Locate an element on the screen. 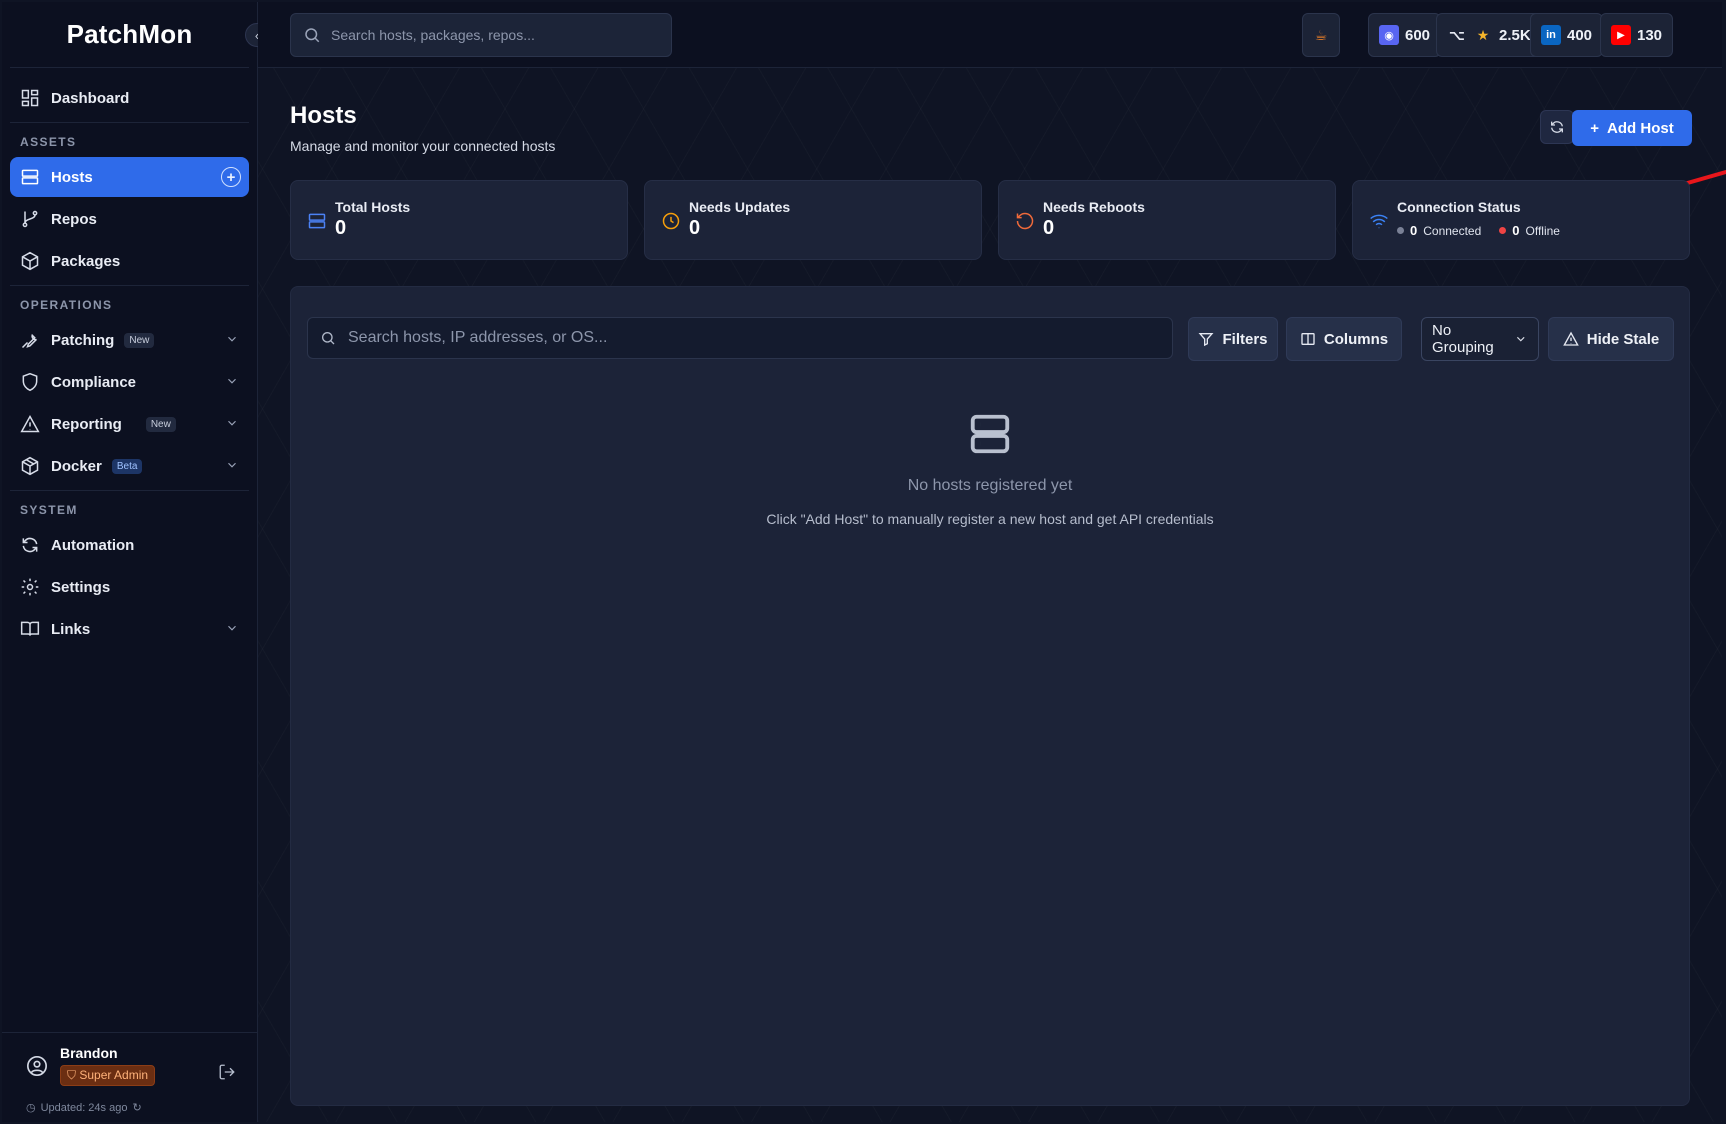  add-host-circle-icon: + is located at coordinates (231, 177).